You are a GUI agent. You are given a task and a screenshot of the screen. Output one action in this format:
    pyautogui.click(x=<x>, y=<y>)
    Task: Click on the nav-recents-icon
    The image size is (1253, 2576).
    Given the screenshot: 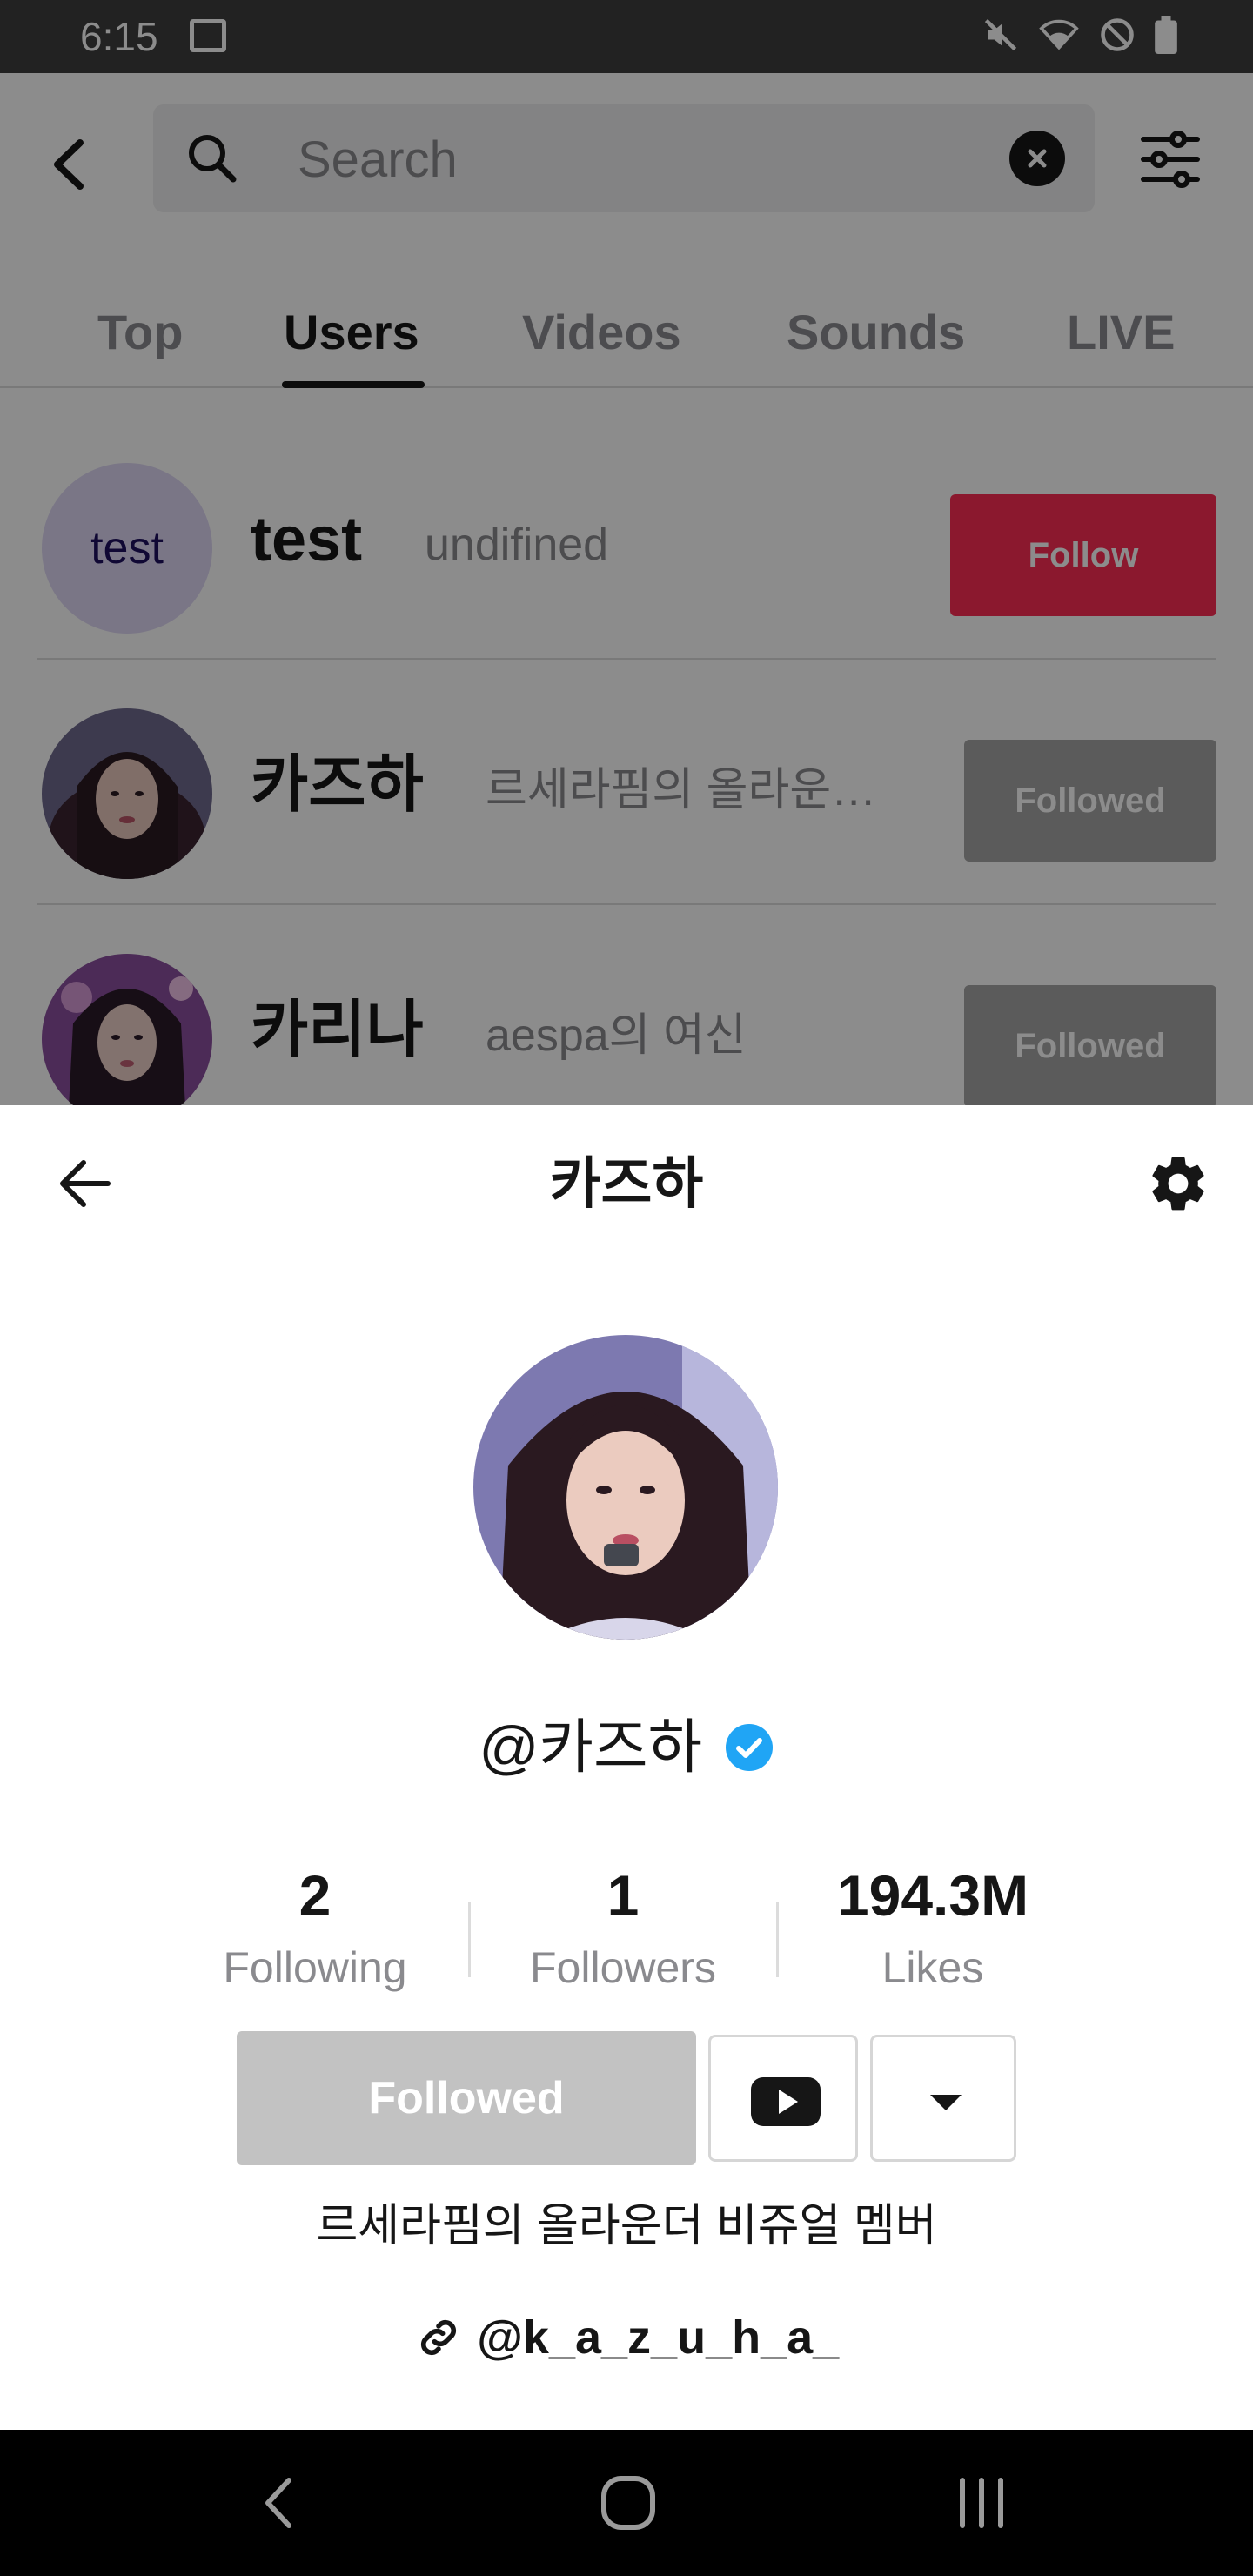 What is the action you would take?
    pyautogui.click(x=981, y=2503)
    